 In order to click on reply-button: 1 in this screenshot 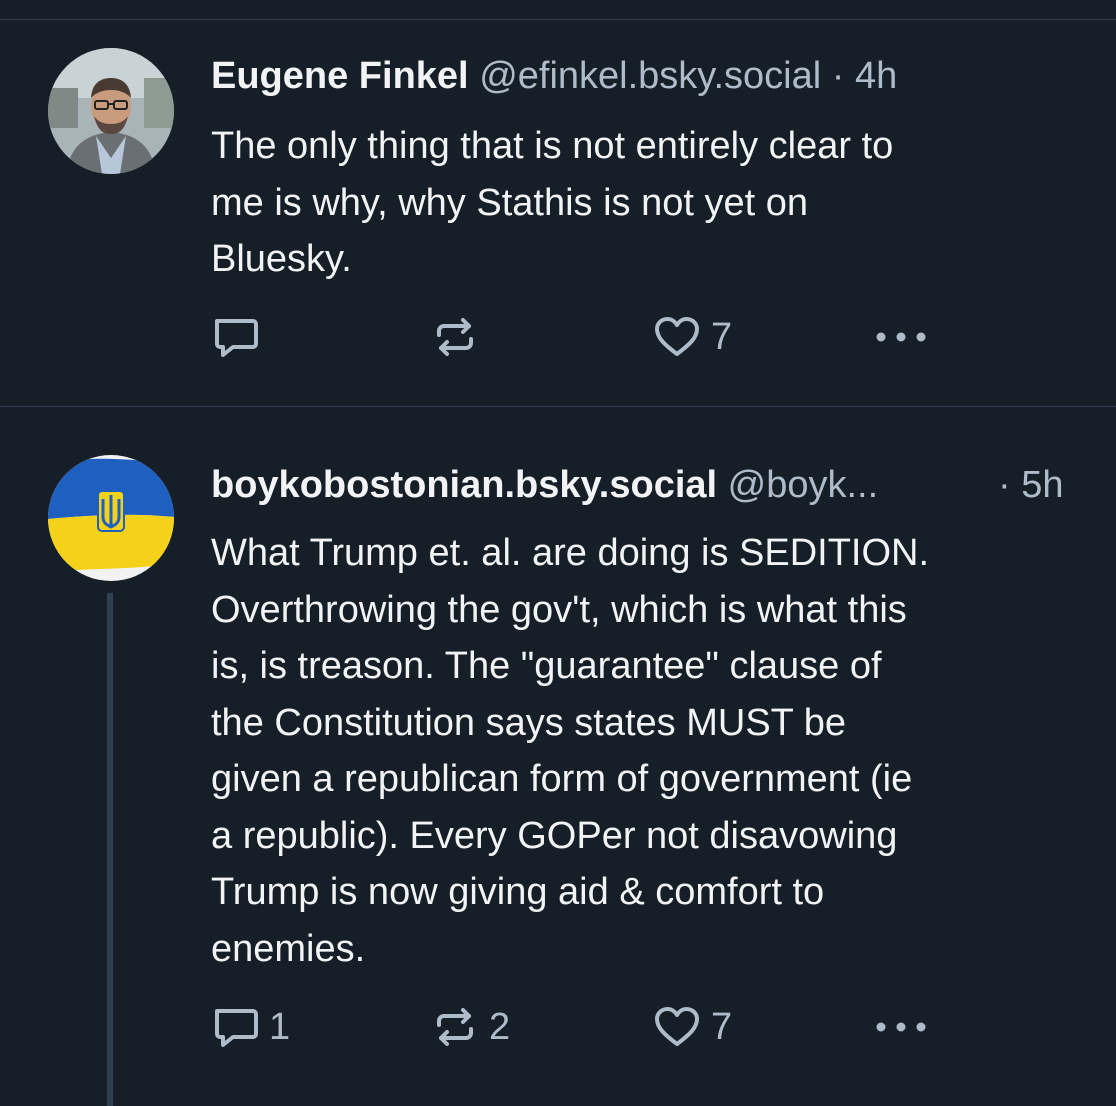, I will do `click(250, 1027)`.